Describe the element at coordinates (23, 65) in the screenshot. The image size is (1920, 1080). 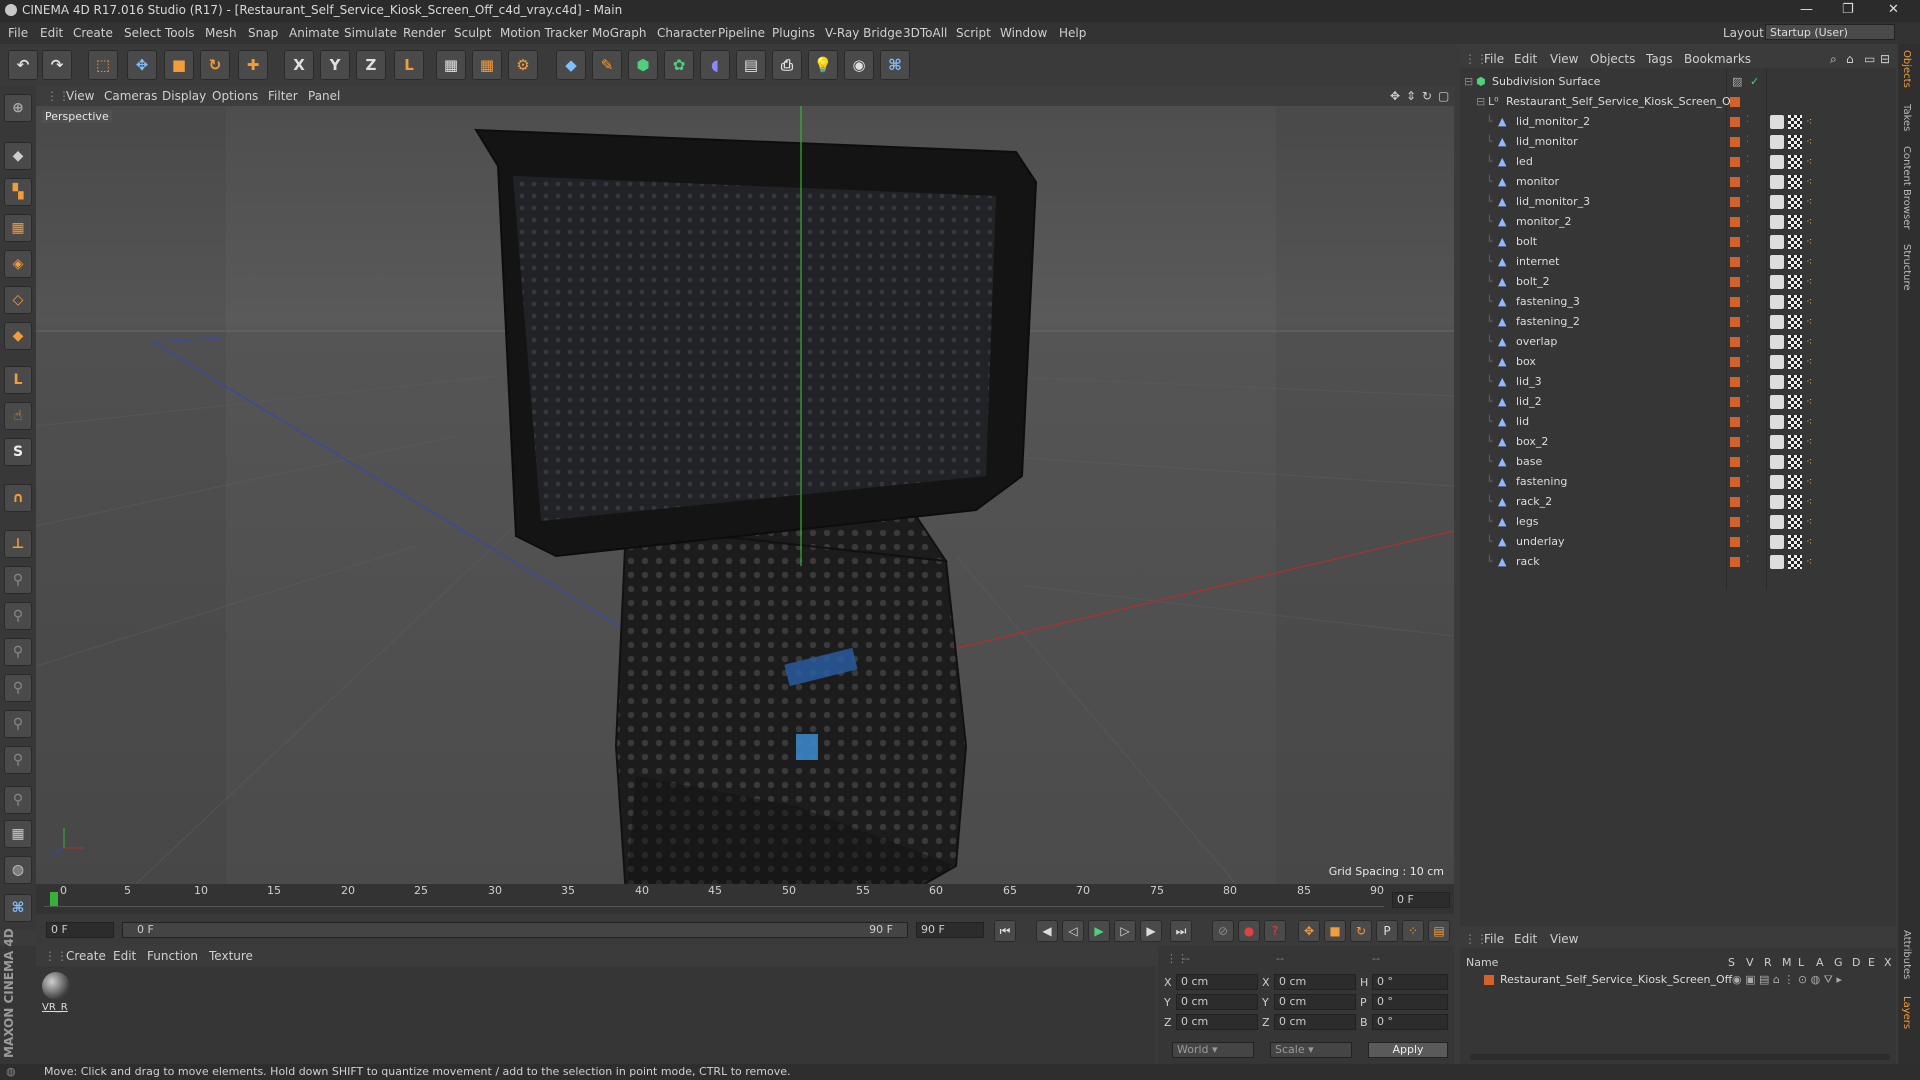
I see `undo-icon: ↶` at that location.